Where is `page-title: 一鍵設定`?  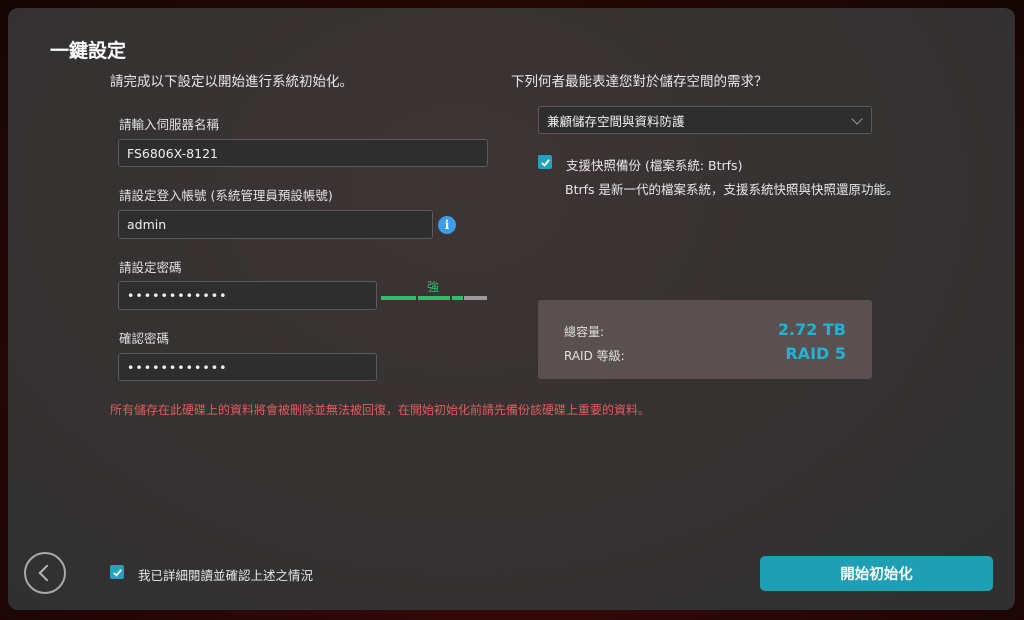
page-title: 一鍵設定 is located at coordinates (88, 51).